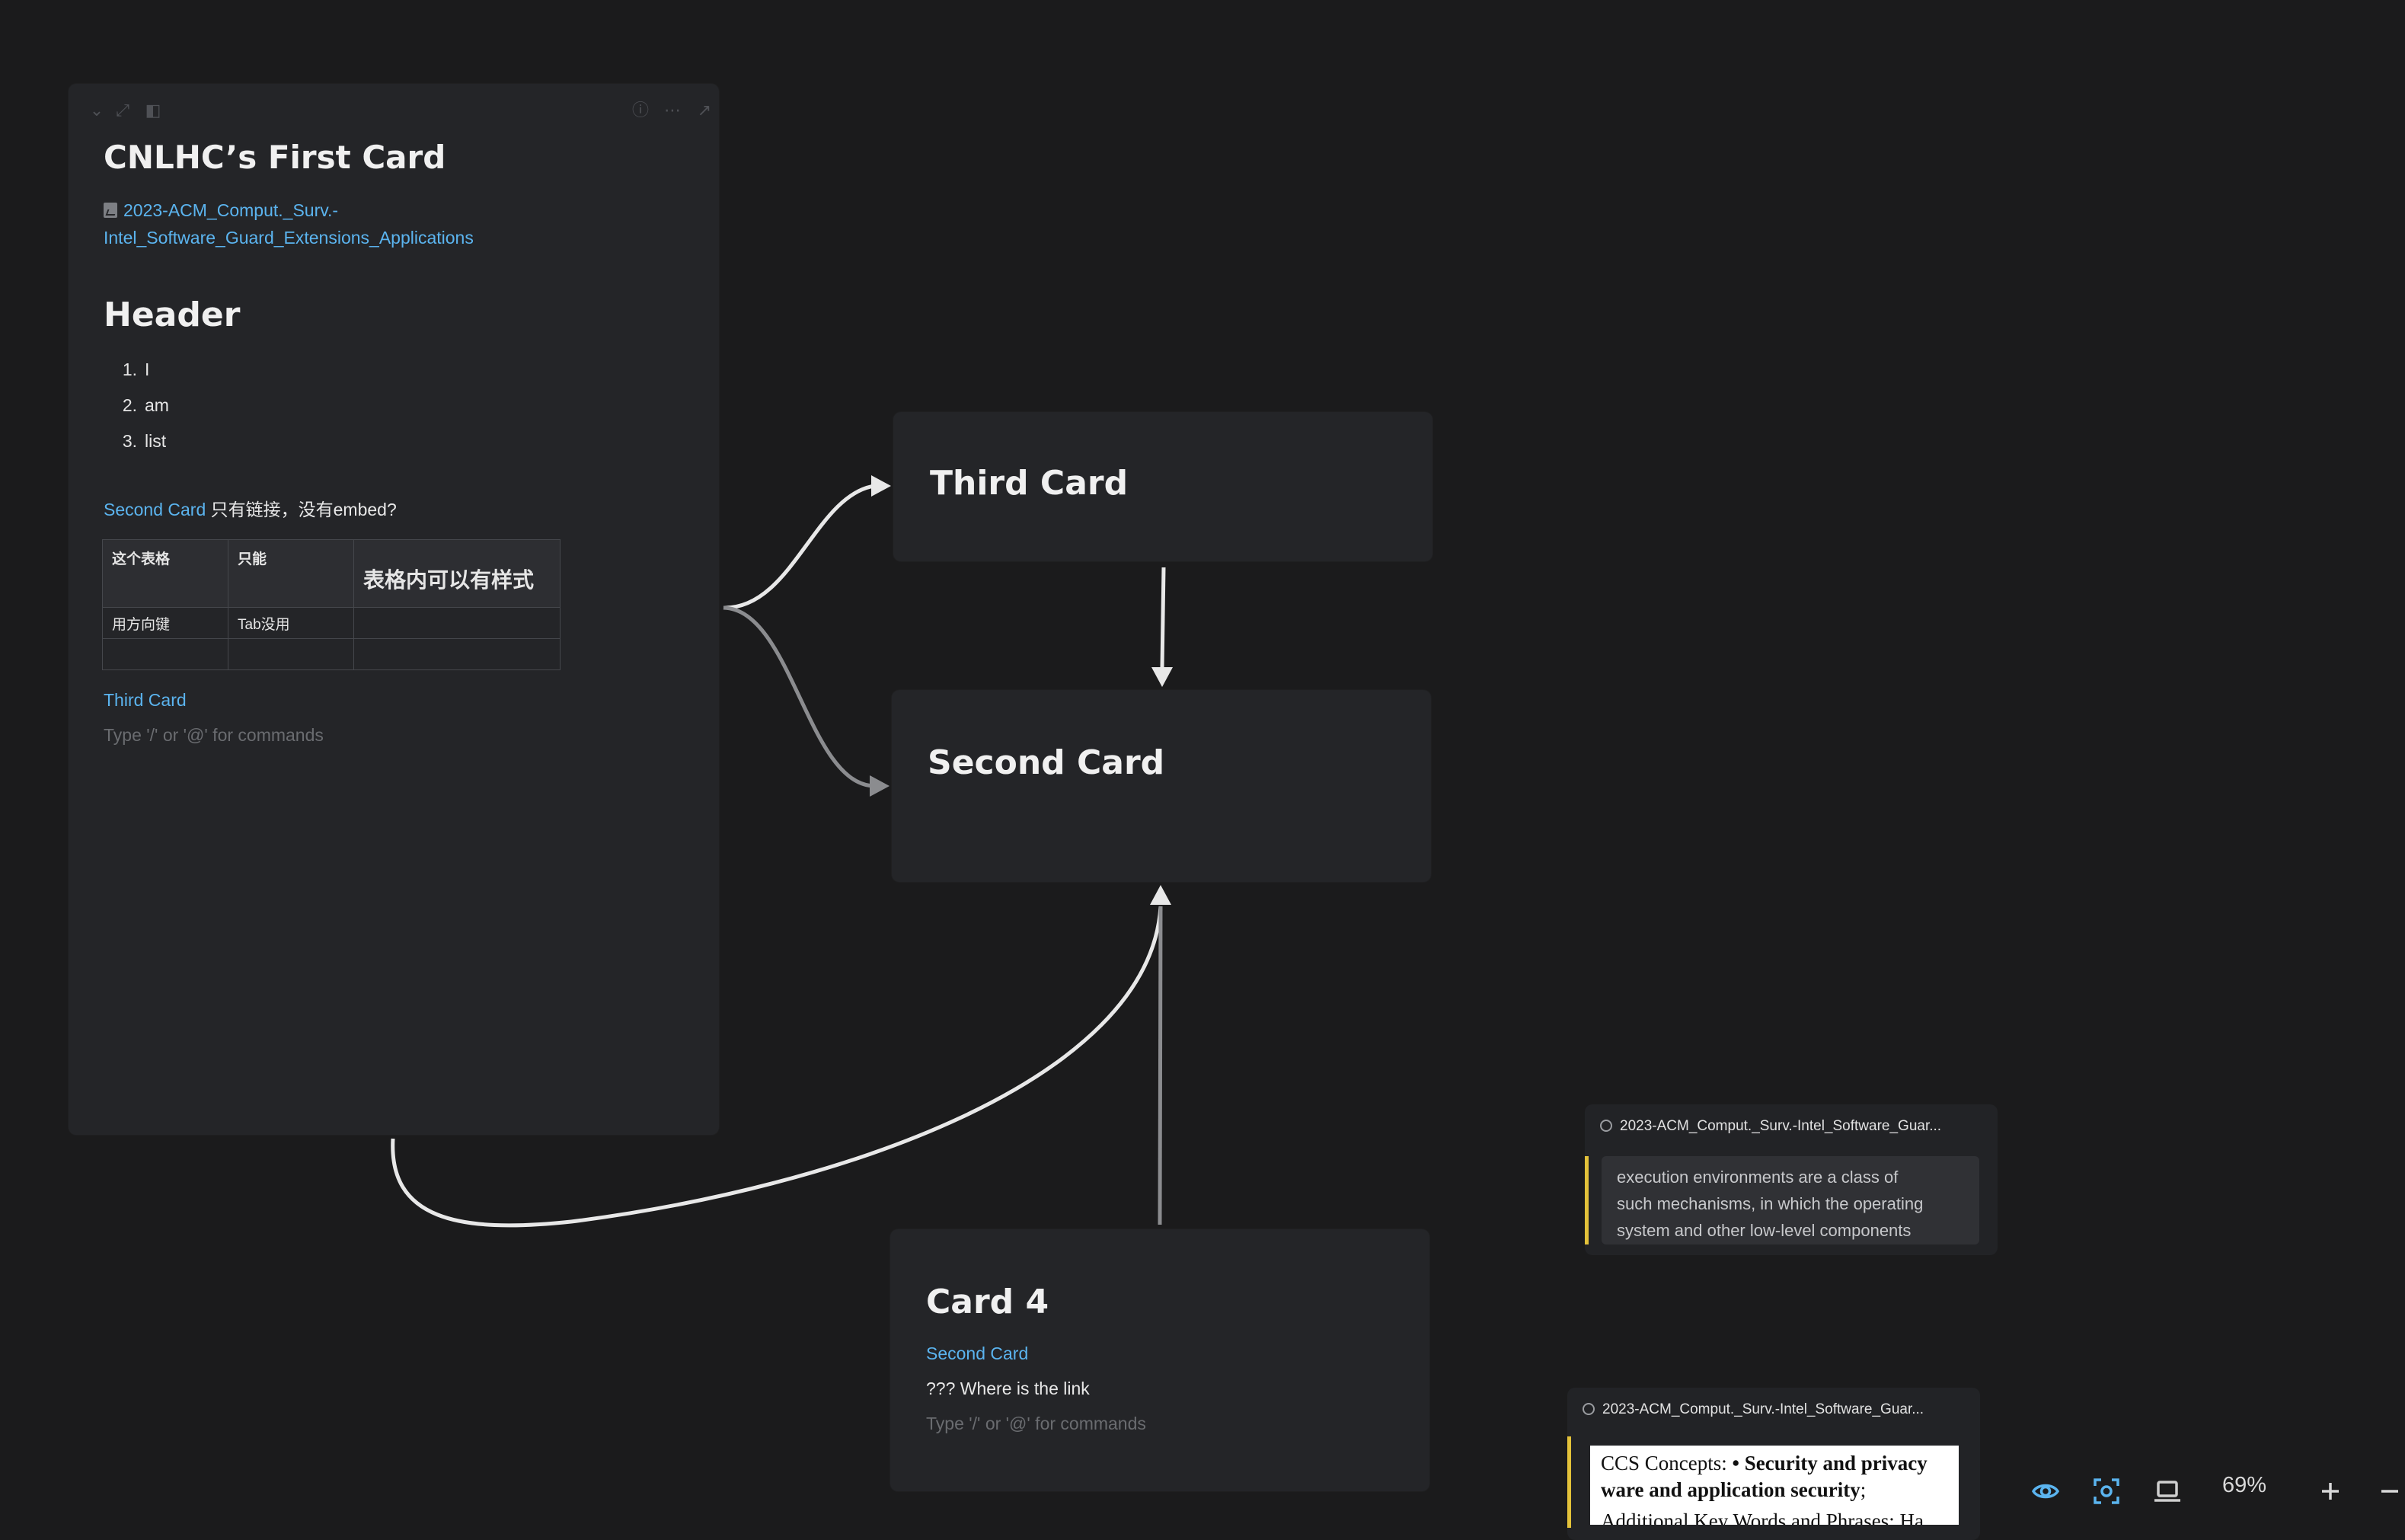 The width and height of the screenshot is (2405, 1540). I want to click on zoom-level: 69%, so click(2244, 1485).